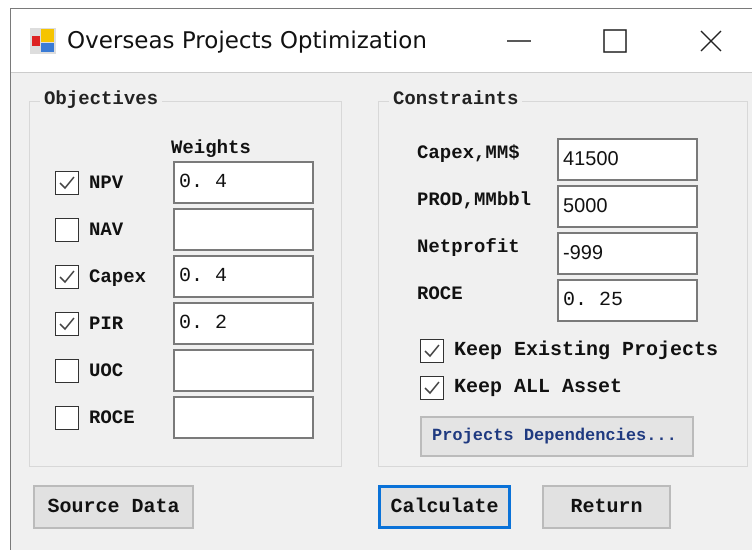 This screenshot has height=551, width=752. What do you see at coordinates (469, 152) in the screenshot?
I see `field-label: Capex,MM$` at bounding box center [469, 152].